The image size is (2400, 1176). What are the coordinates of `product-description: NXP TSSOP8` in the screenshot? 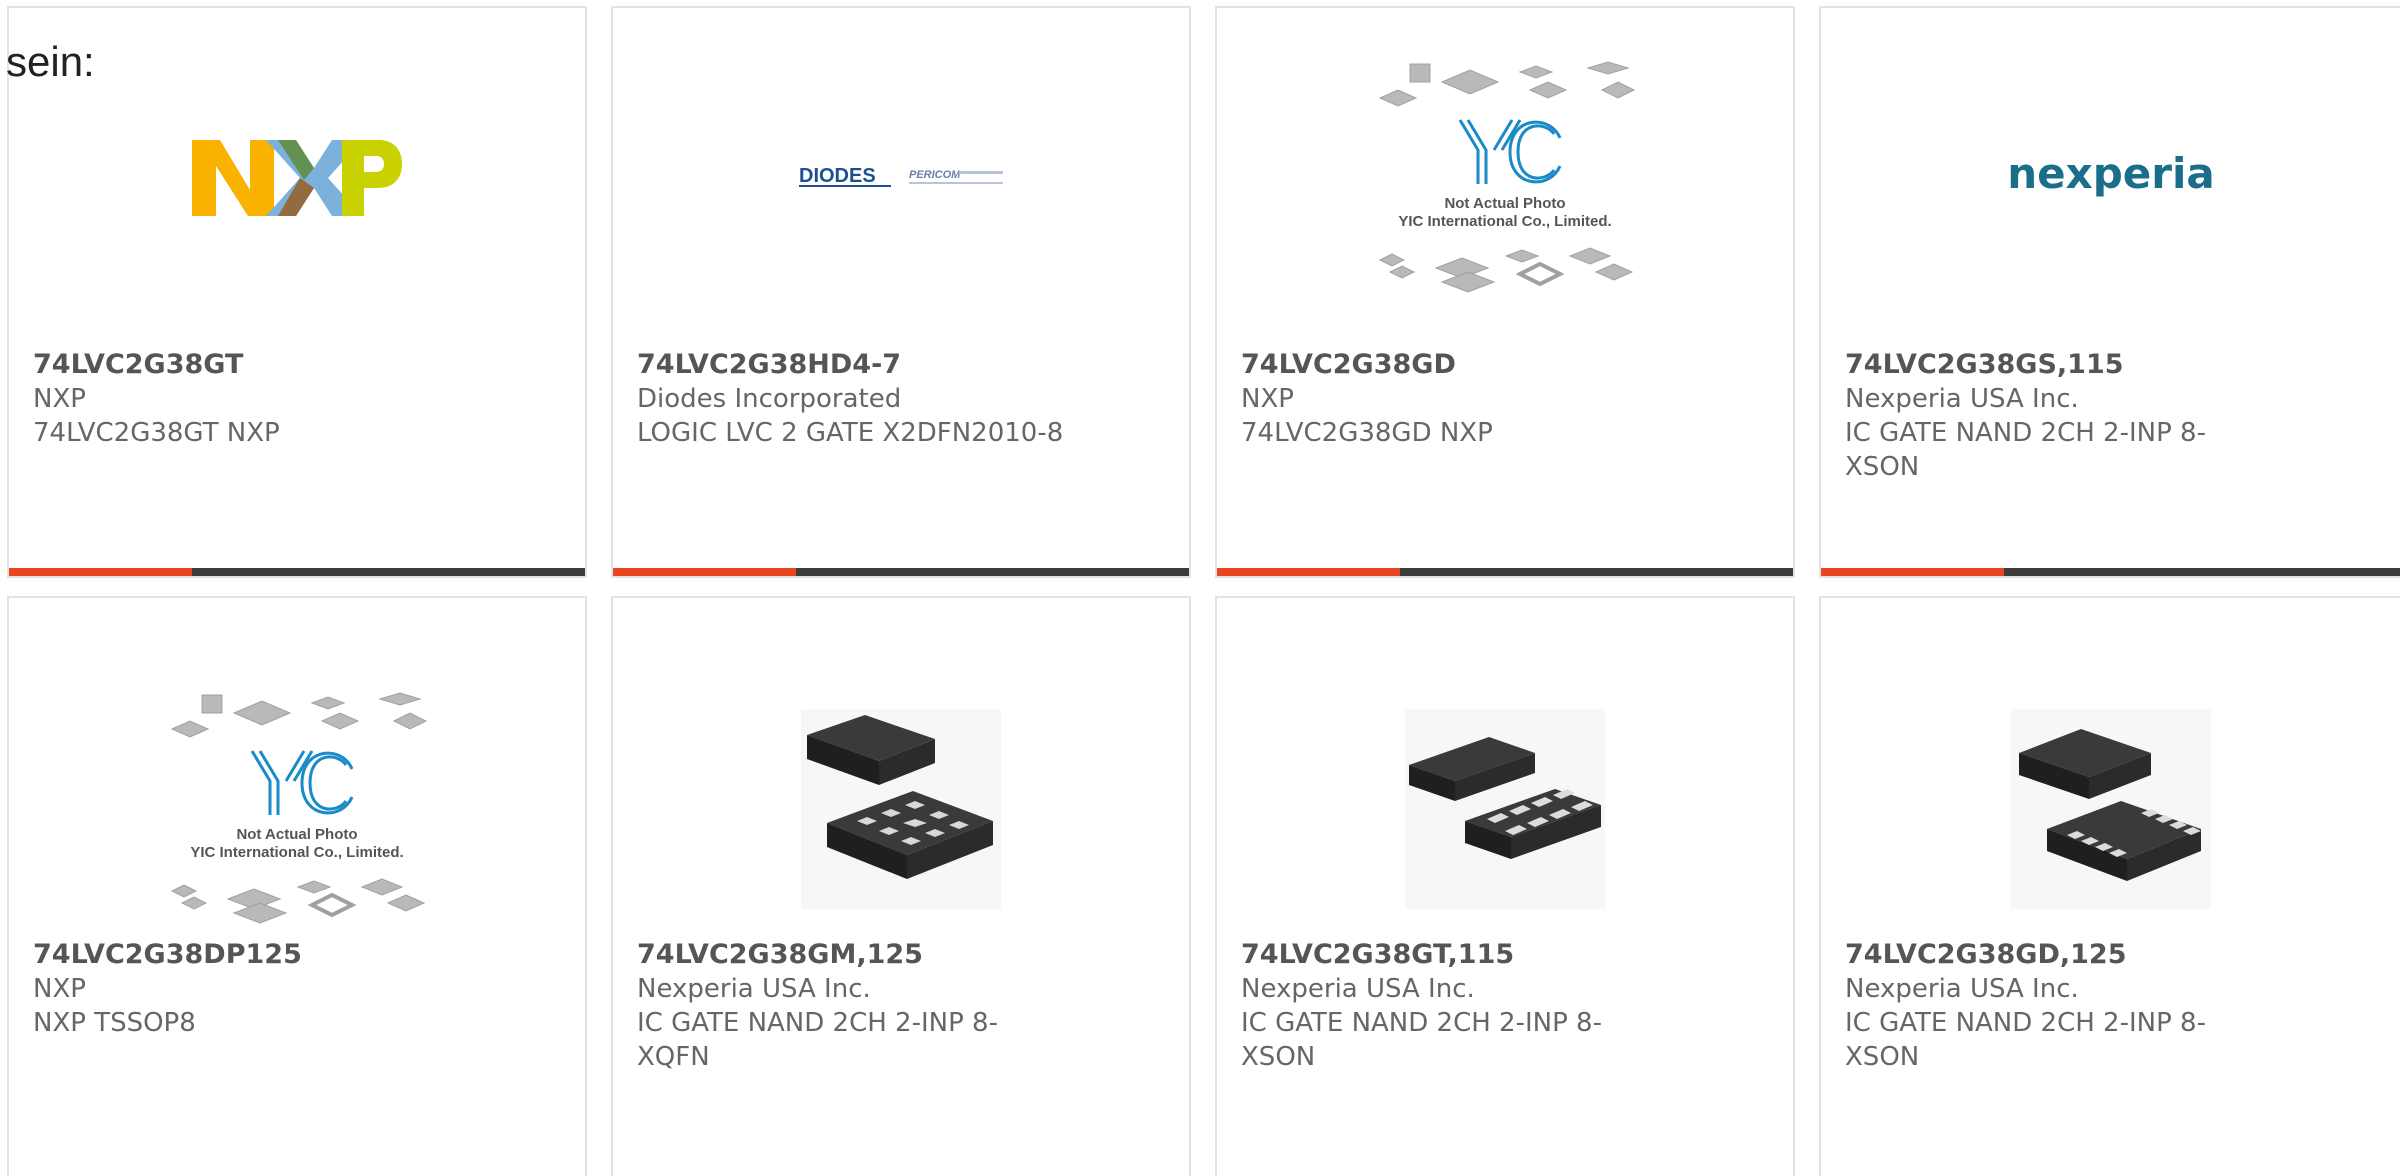 It's located at (114, 1023).